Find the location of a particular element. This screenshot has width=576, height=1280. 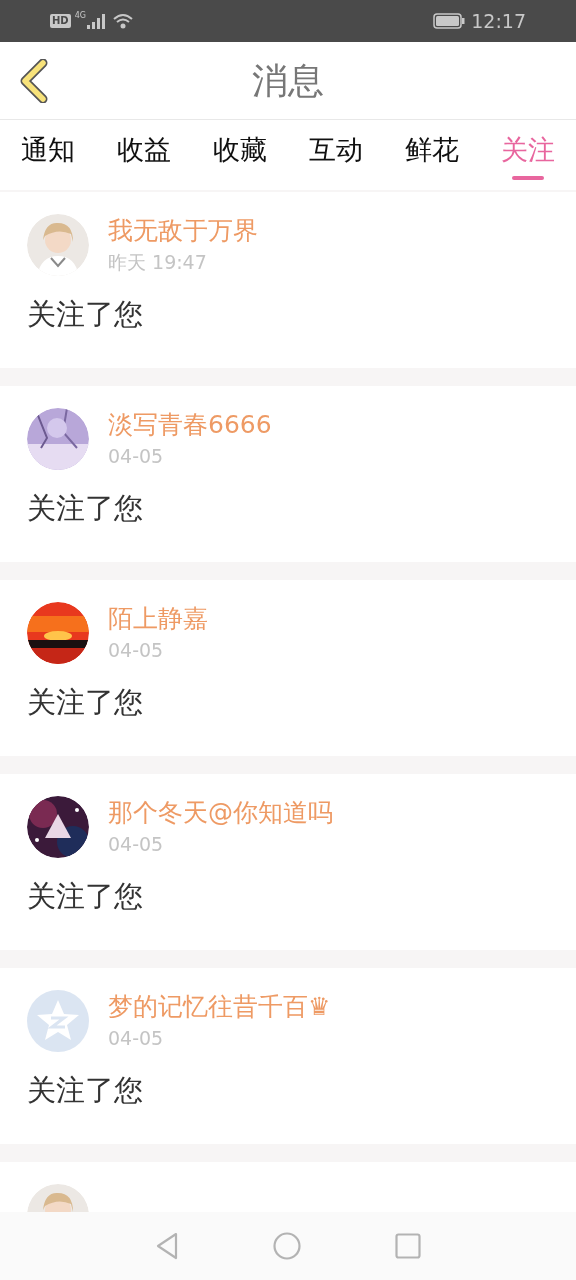

message-card: 梦的记忆往昔千百♛ 04-05 关注了您 is located at coordinates (288, 1056).